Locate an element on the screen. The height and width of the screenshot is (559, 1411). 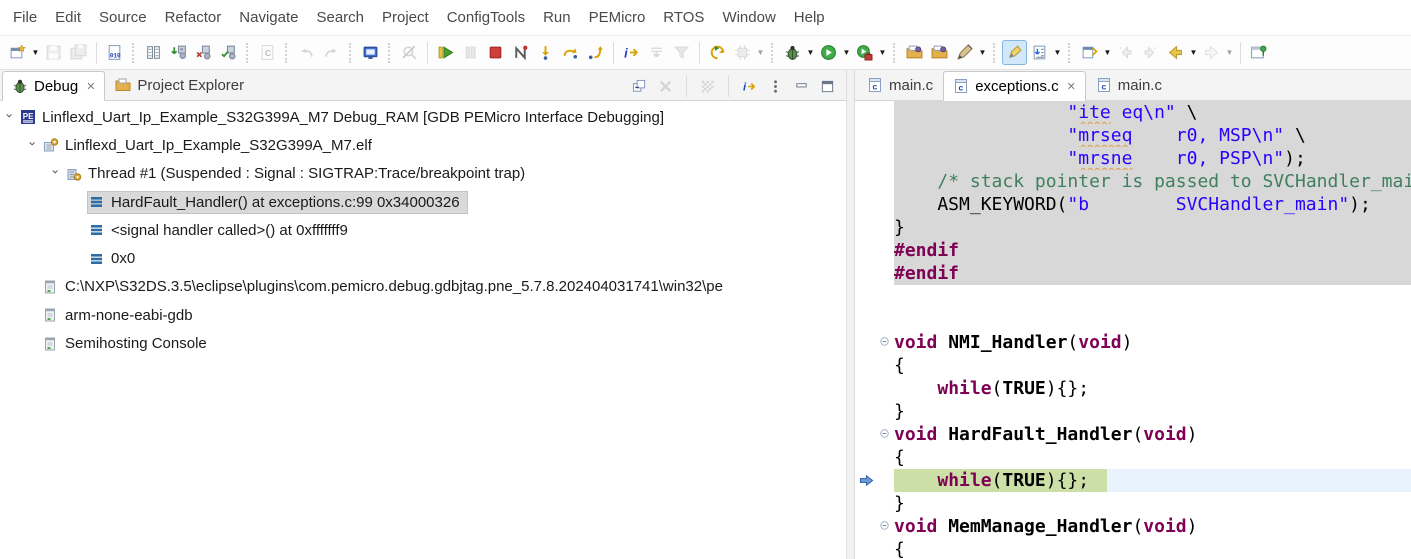
tree-item: <signal handler called>() at 0xfffffff9 is located at coordinates (221, 230).